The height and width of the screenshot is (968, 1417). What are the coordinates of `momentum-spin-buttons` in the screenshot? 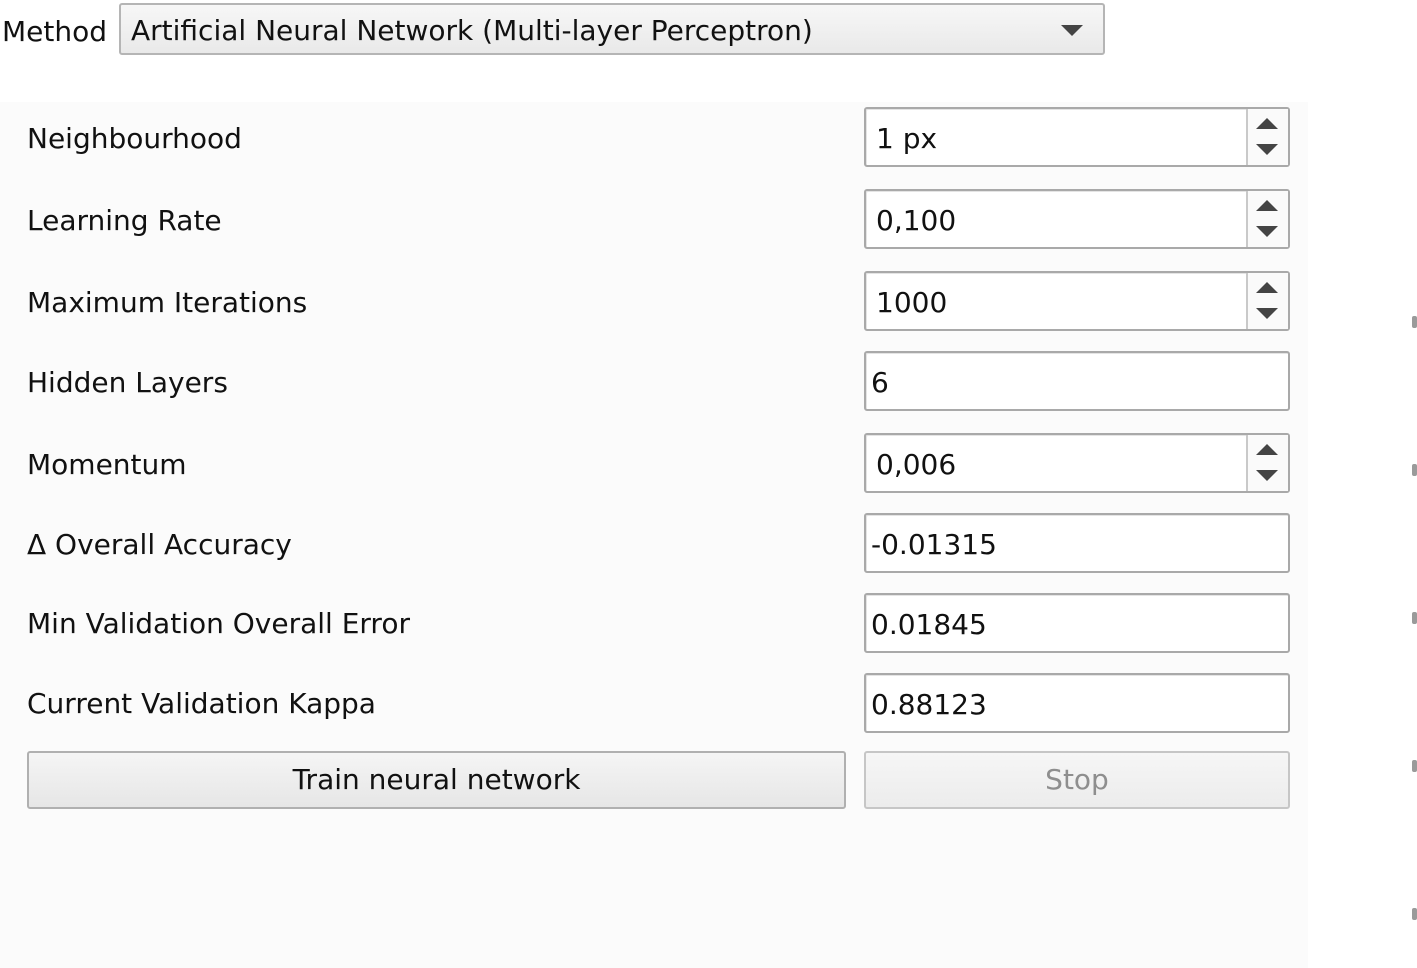 It's located at (1267, 463).